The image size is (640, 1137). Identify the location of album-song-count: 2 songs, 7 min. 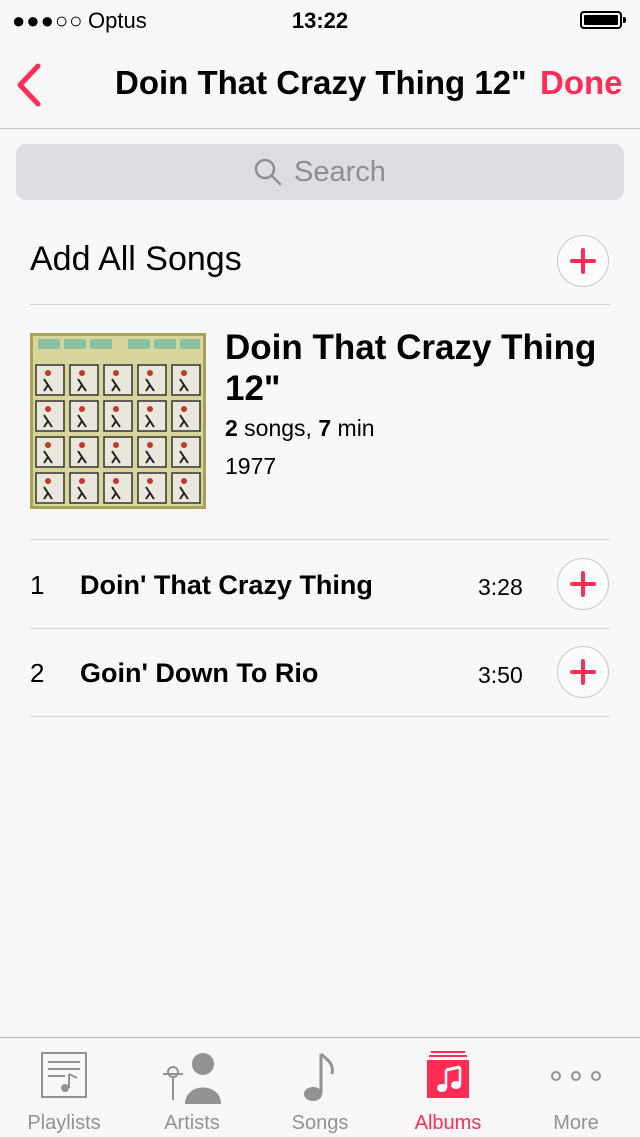
(300, 428).